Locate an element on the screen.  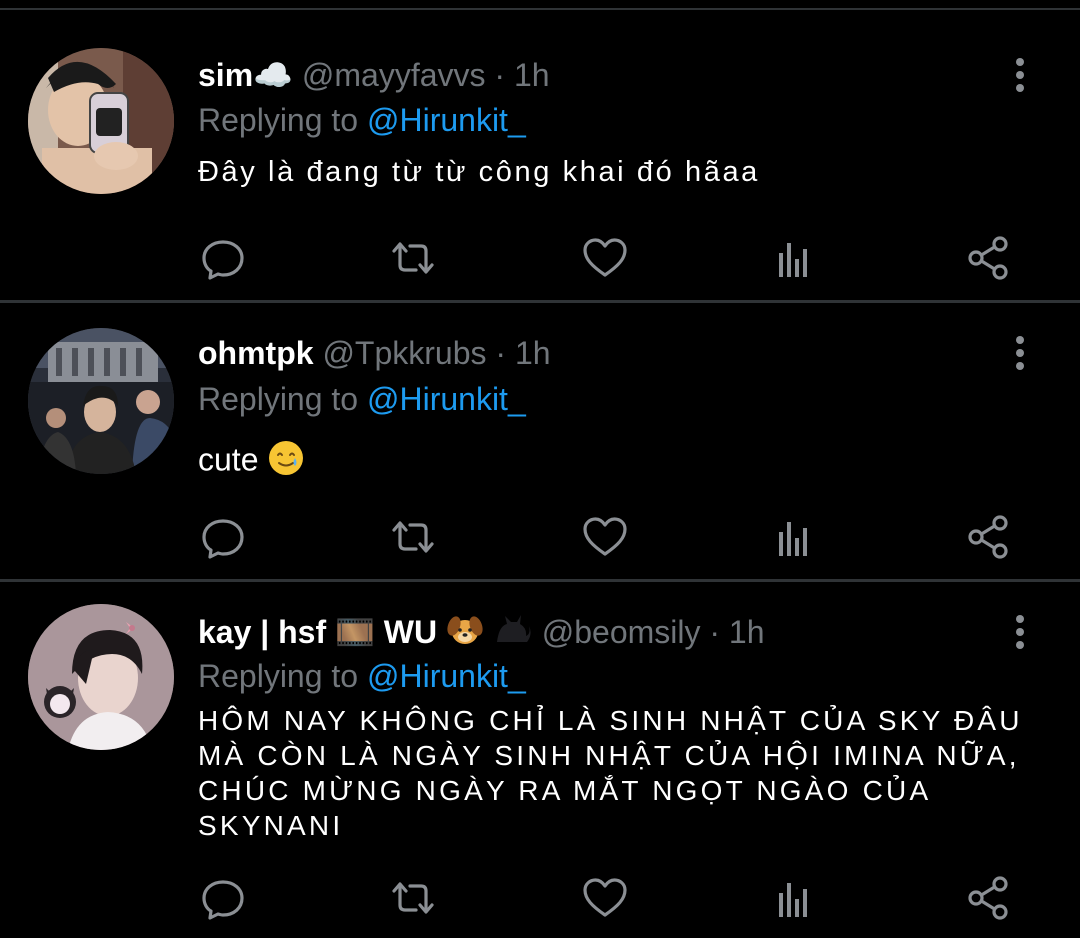
dog-face-icon is located at coordinates (465, 634).